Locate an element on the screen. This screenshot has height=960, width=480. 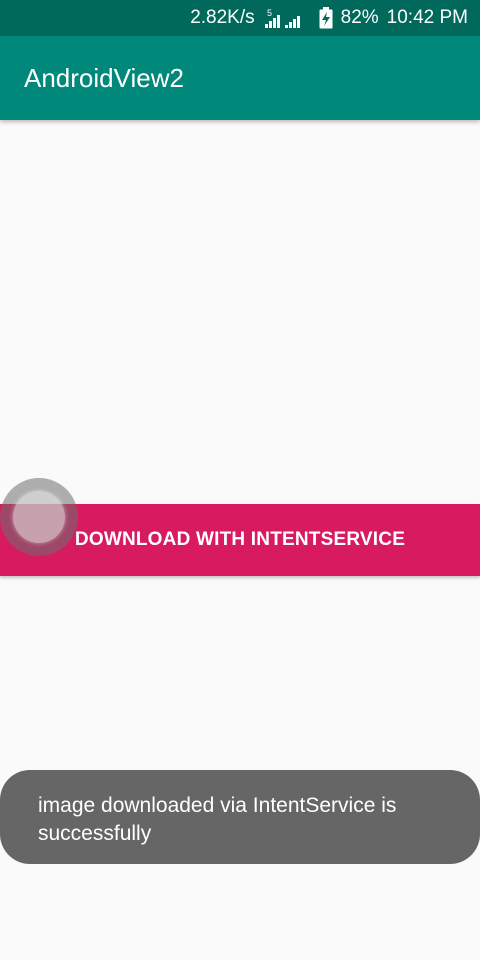
status-bar-right: 2.82K/s 5 82% 10:42 PM is located at coordinates (329, 18).